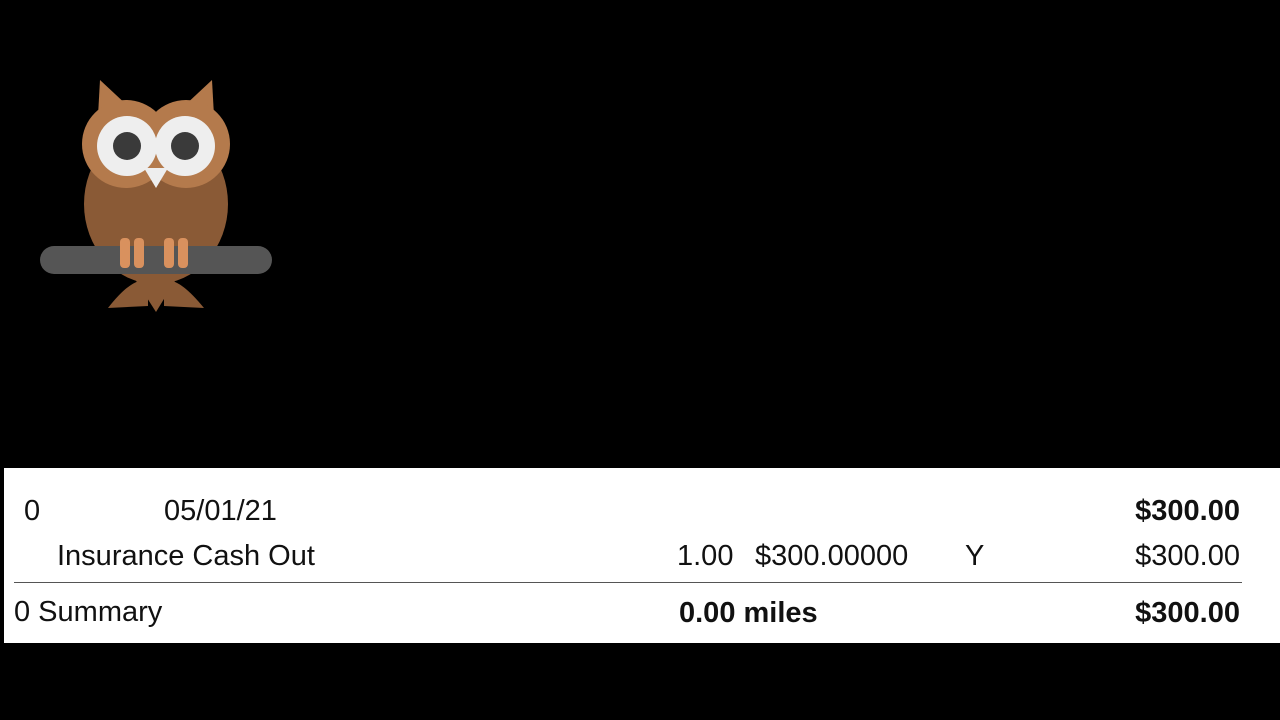 Image resolution: width=1280 pixels, height=720 pixels. What do you see at coordinates (220, 511) in the screenshot?
I see `record-date: 05/01/21` at bounding box center [220, 511].